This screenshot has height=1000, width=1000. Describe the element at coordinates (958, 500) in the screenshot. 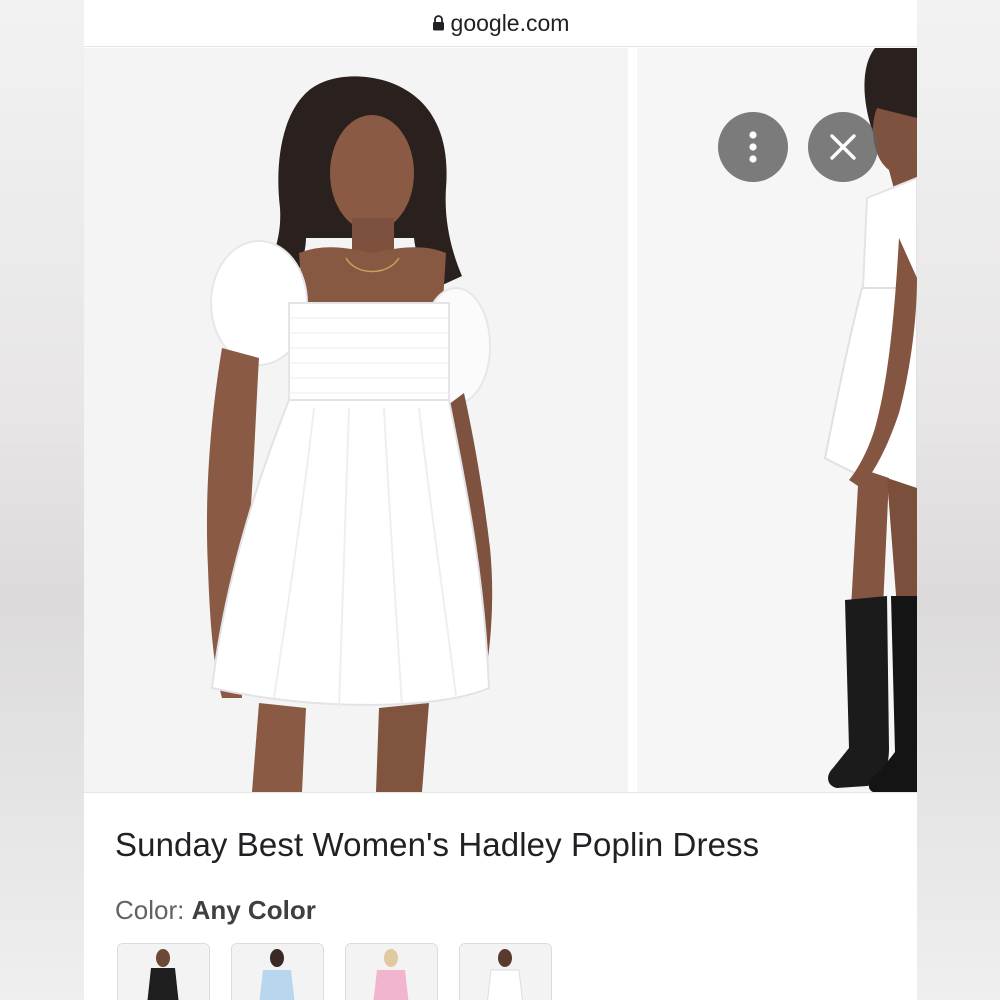

I see `blurred-backdrop-right` at that location.